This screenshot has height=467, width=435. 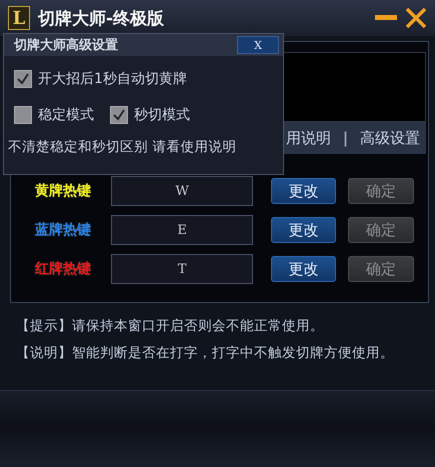 What do you see at coordinates (19, 18) in the screenshot?
I see `app-logo: L` at bounding box center [19, 18].